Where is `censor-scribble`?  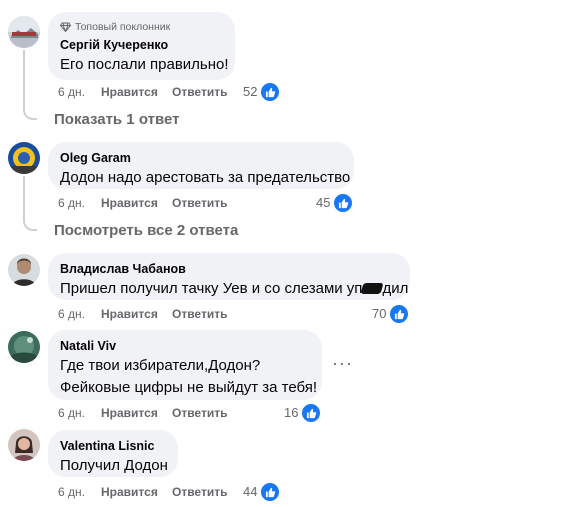 censor-scribble is located at coordinates (372, 288).